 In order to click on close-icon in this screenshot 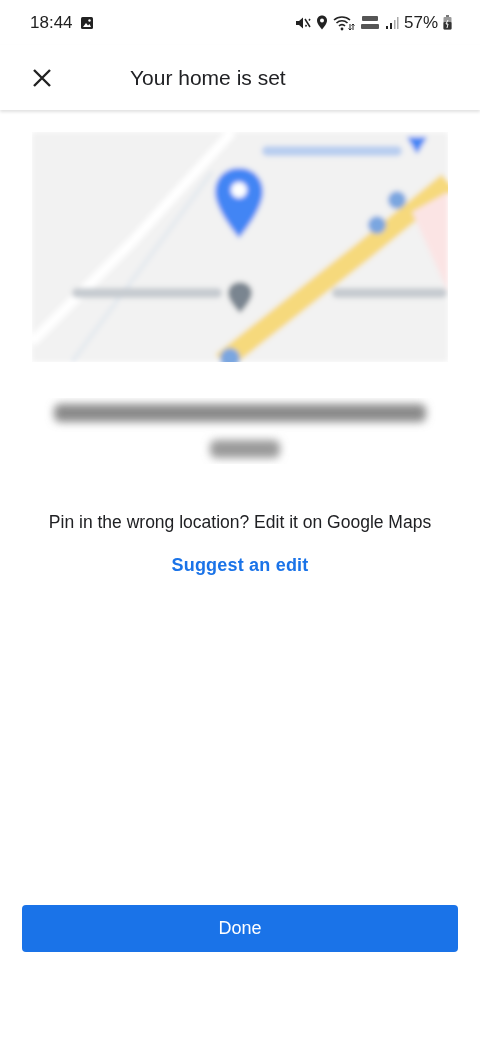, I will do `click(42, 77)`.